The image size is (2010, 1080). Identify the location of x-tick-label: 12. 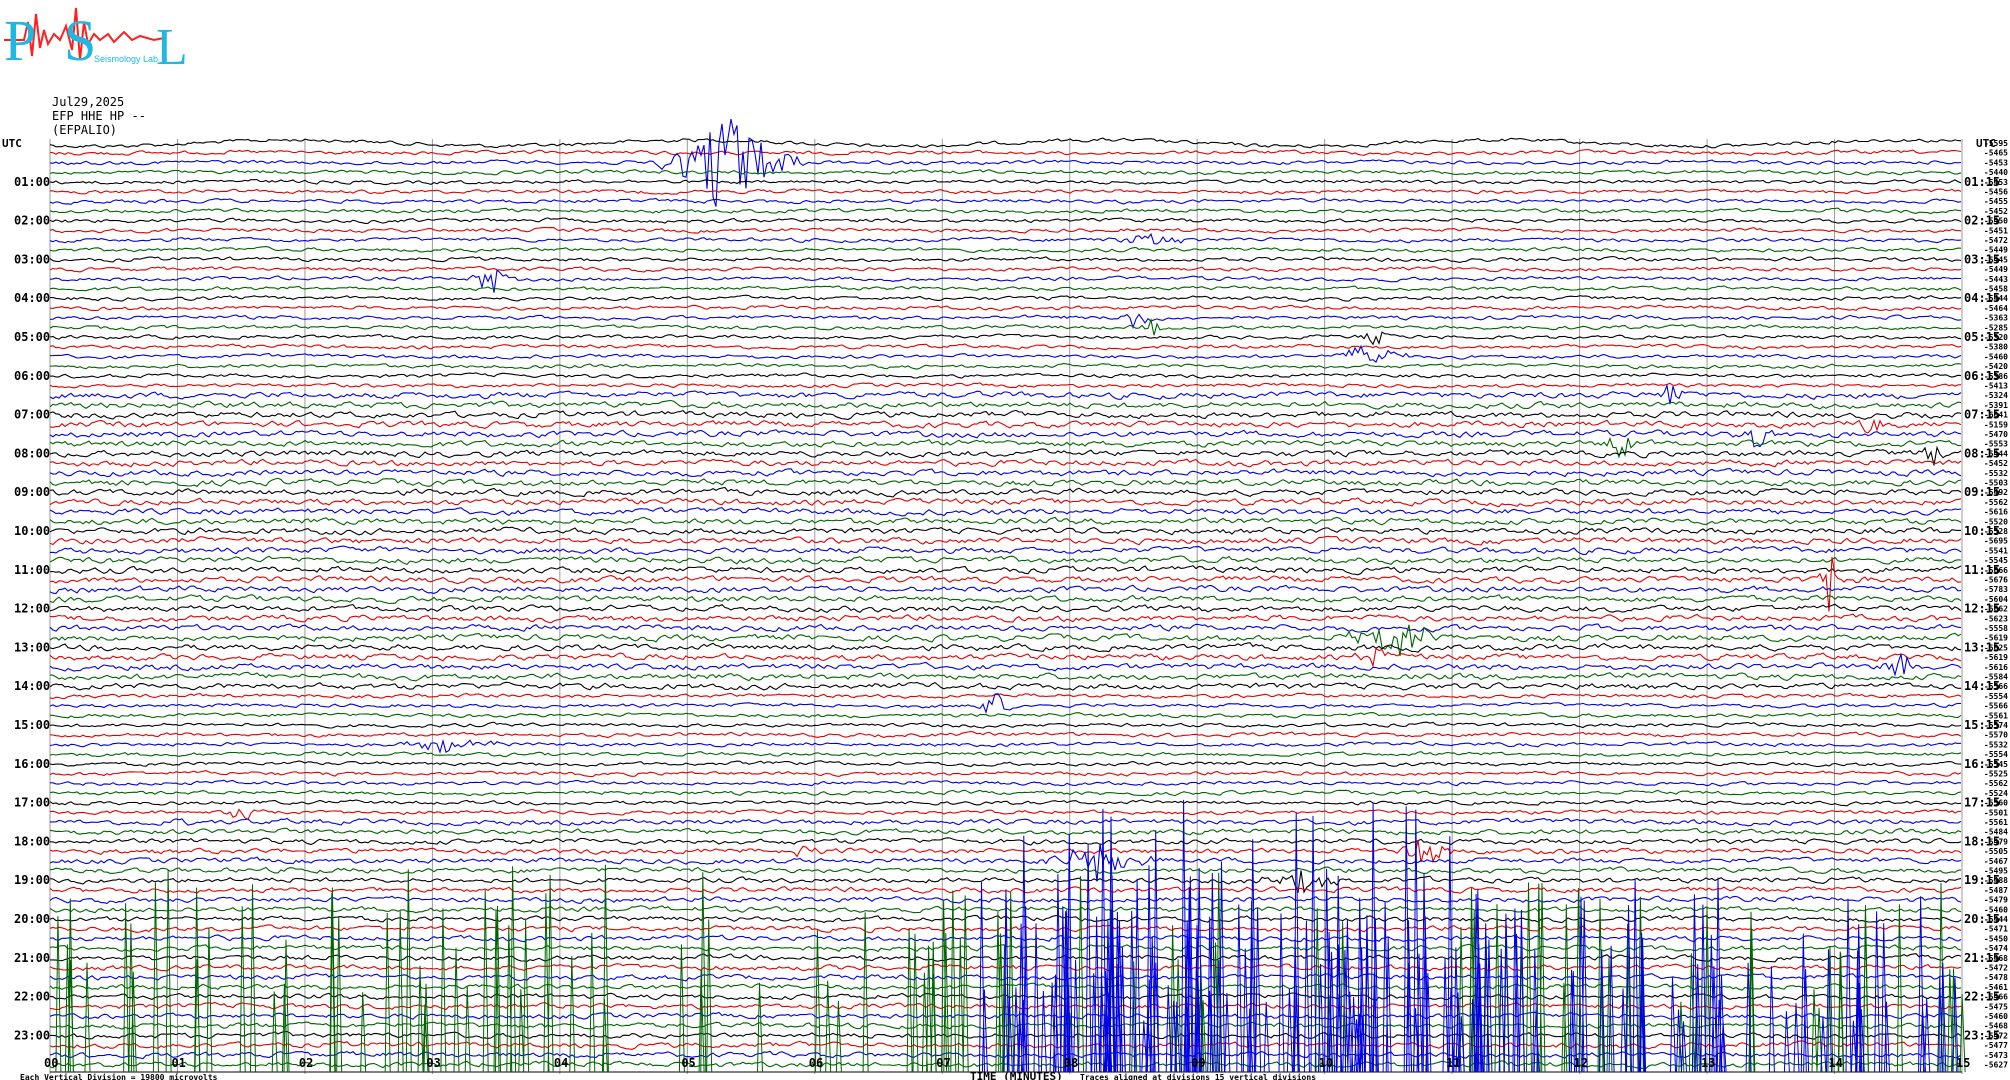
(1581, 1063).